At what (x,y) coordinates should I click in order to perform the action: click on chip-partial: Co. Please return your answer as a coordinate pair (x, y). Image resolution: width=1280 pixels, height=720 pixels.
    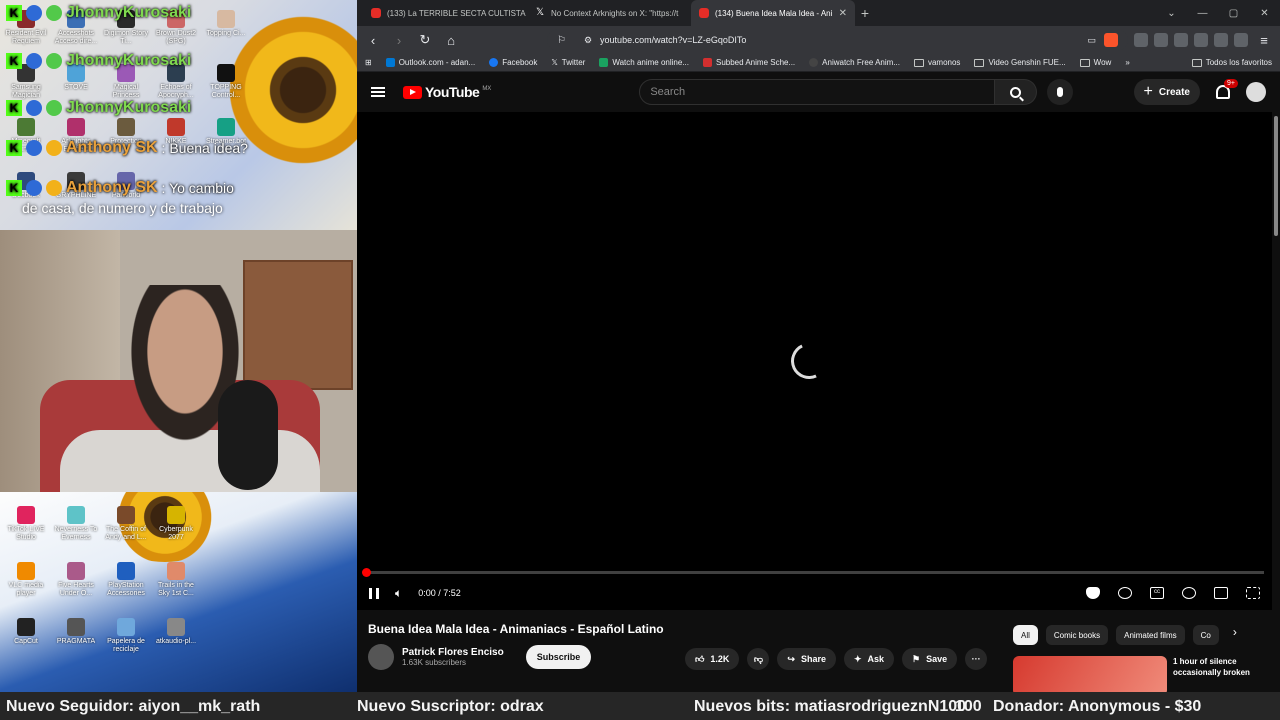
    Looking at the image, I should click on (1205, 635).